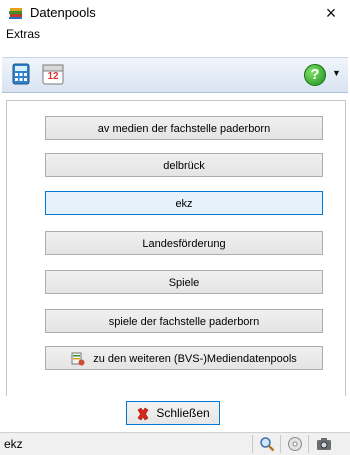 This screenshot has height=455, width=350. What do you see at coordinates (295, 444) in the screenshot?
I see `cd-icon` at bounding box center [295, 444].